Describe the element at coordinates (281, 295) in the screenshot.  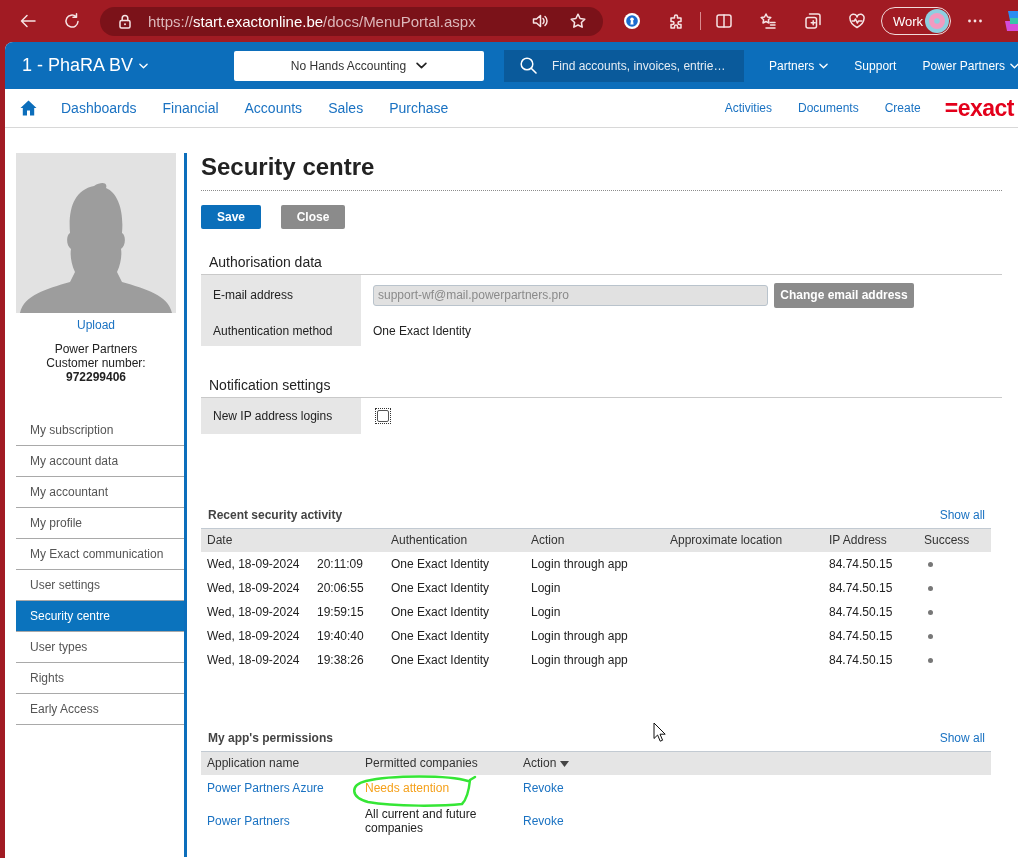
I see `field-label: E-mail address` at that location.